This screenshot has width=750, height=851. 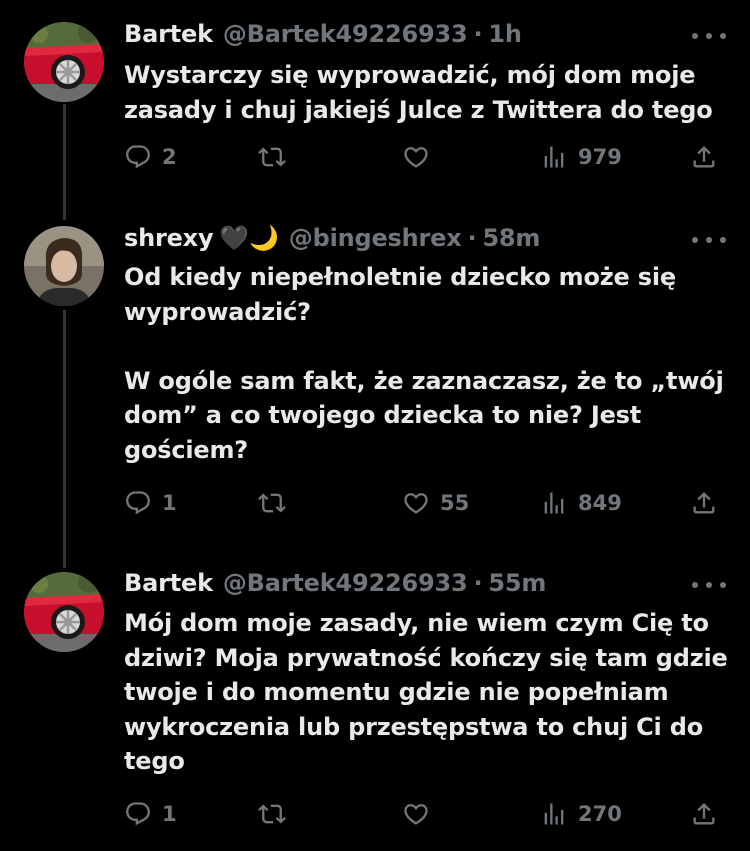 What do you see at coordinates (517, 583) in the screenshot?
I see `timestamp: 55m` at bounding box center [517, 583].